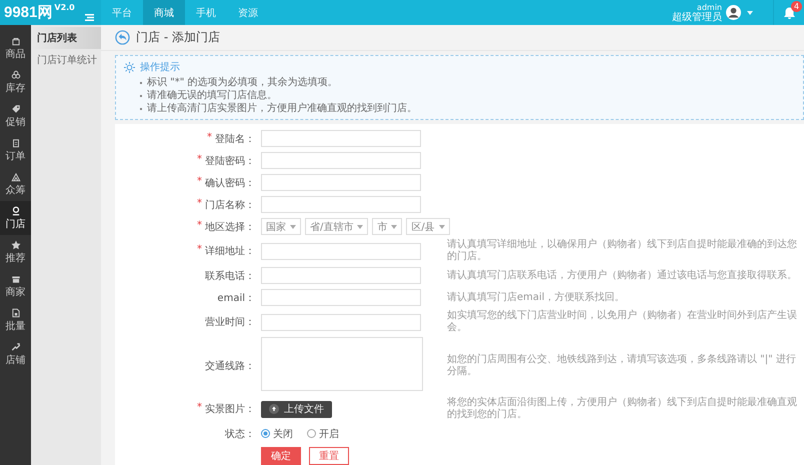  What do you see at coordinates (15, 320) in the screenshot?
I see `sidebar-item: 批量` at bounding box center [15, 320].